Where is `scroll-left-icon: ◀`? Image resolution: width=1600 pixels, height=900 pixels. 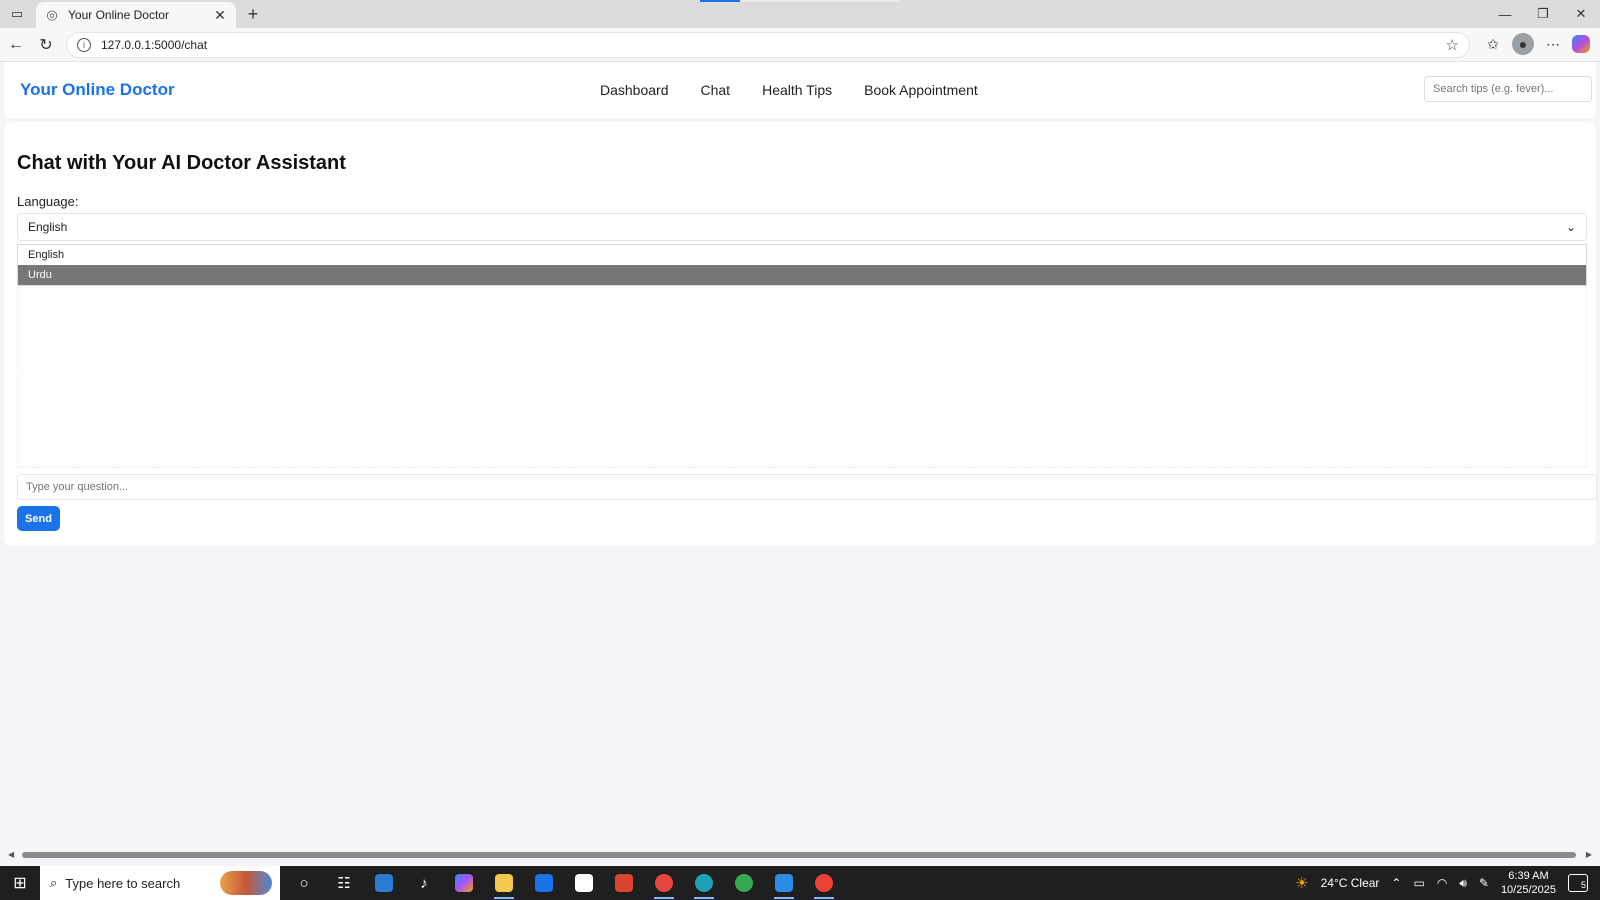
scroll-left-icon: ◀ is located at coordinates (11, 854).